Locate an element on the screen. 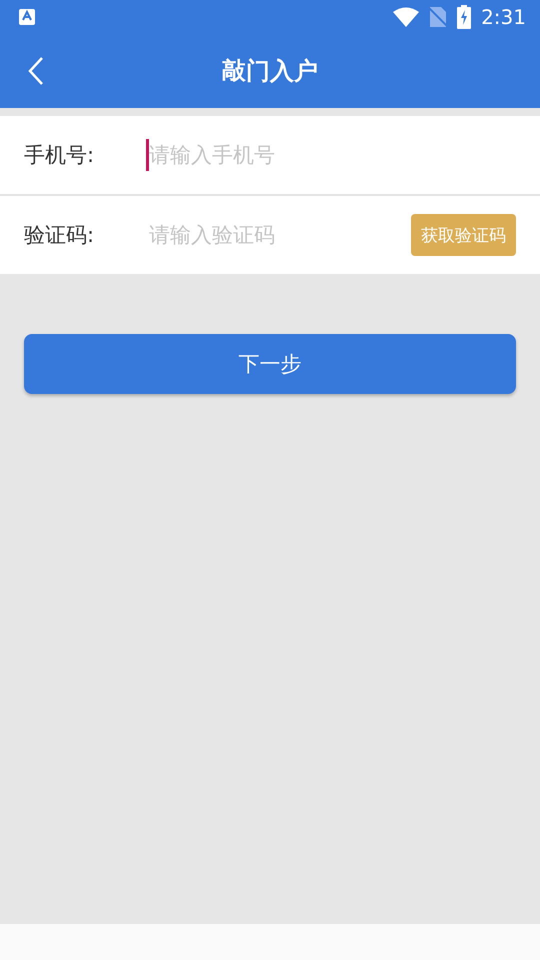  wifi-icon is located at coordinates (406, 17).